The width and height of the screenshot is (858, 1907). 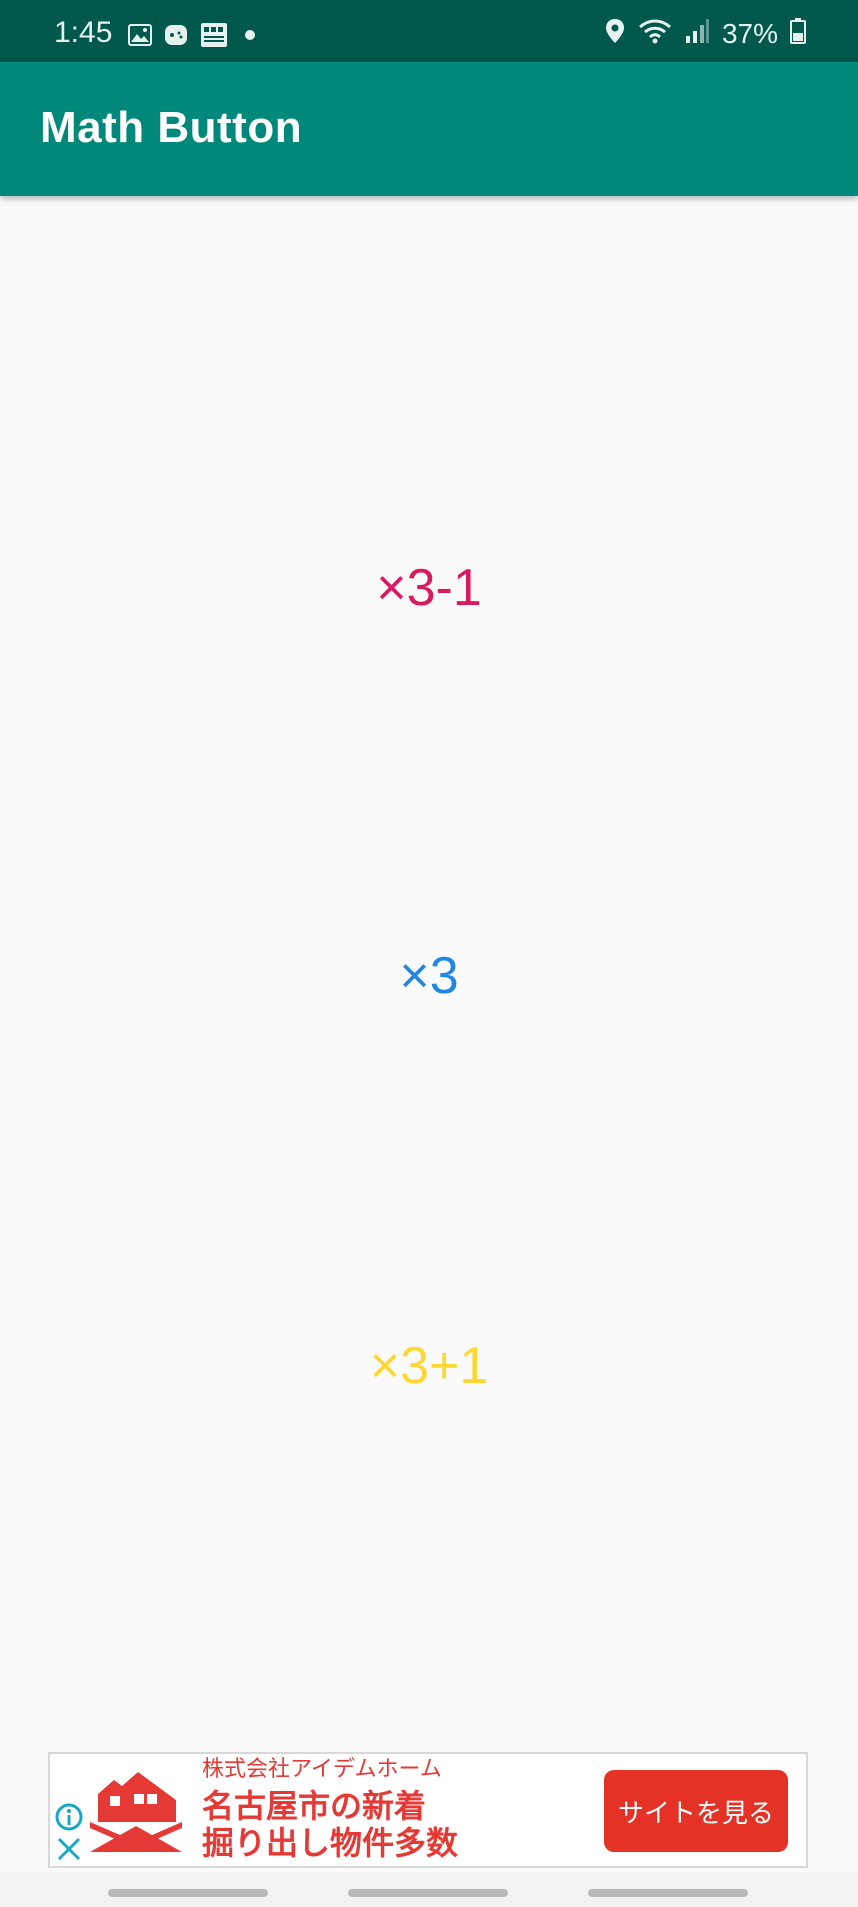 What do you see at coordinates (176, 37) in the screenshot?
I see `game-controller-icon` at bounding box center [176, 37].